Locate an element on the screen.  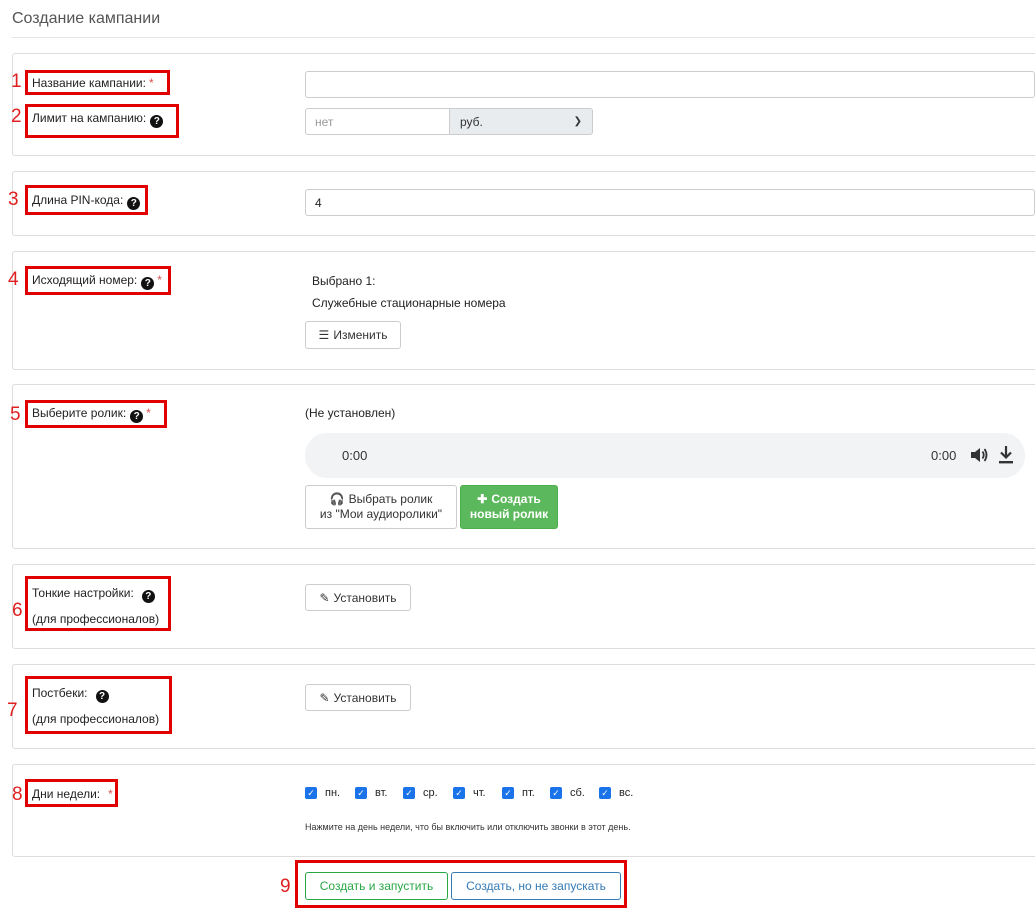
chevron-down-icon: ❯ is located at coordinates (577, 121).